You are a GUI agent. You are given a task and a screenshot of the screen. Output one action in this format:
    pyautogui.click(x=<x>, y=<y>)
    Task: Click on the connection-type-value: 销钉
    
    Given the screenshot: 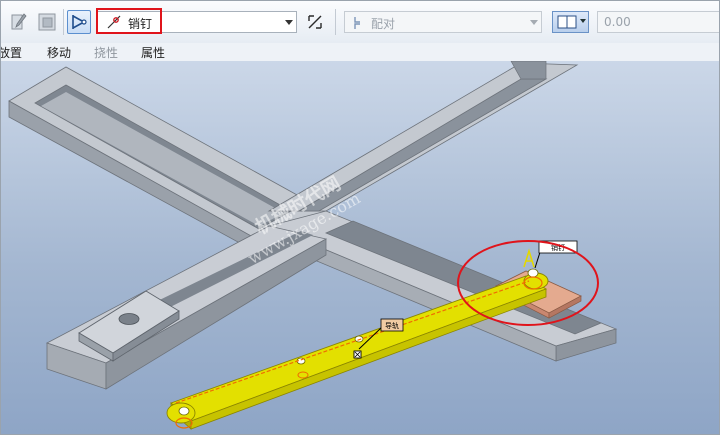 What is the action you would take?
    pyautogui.click(x=140, y=24)
    